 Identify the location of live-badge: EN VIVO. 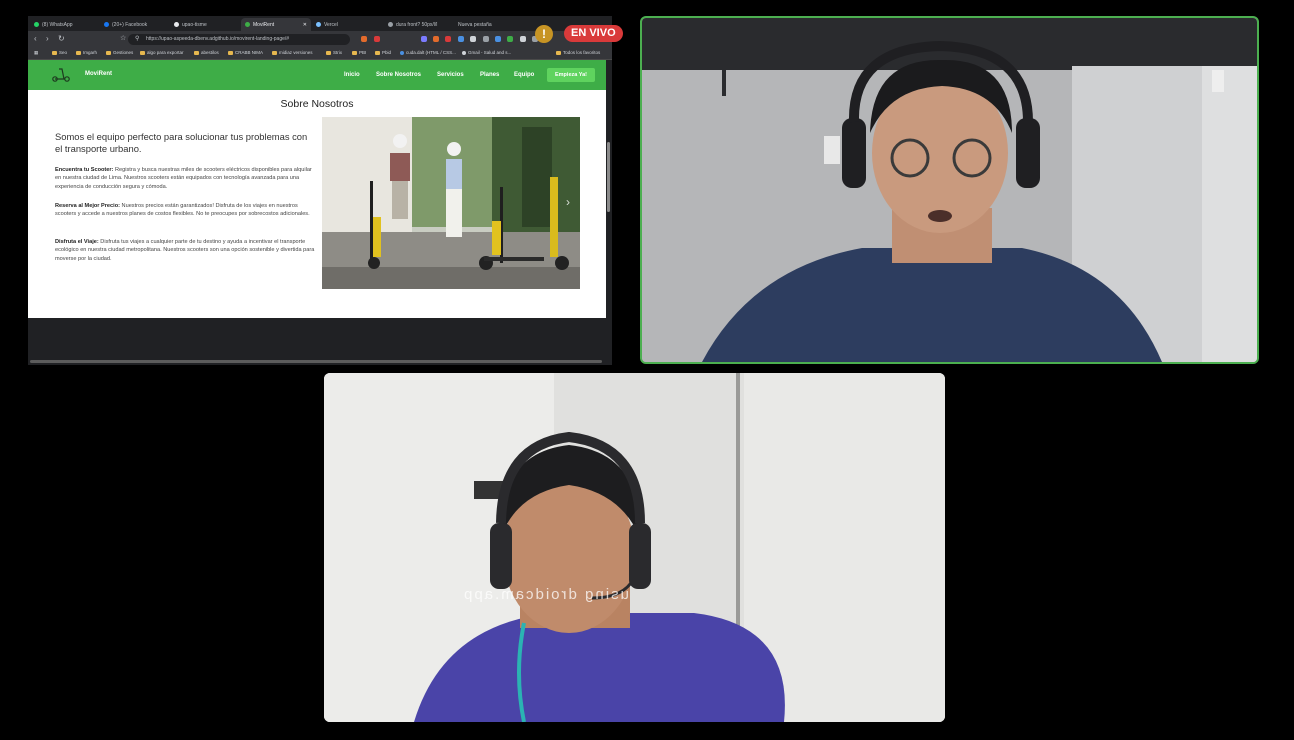
(593, 33).